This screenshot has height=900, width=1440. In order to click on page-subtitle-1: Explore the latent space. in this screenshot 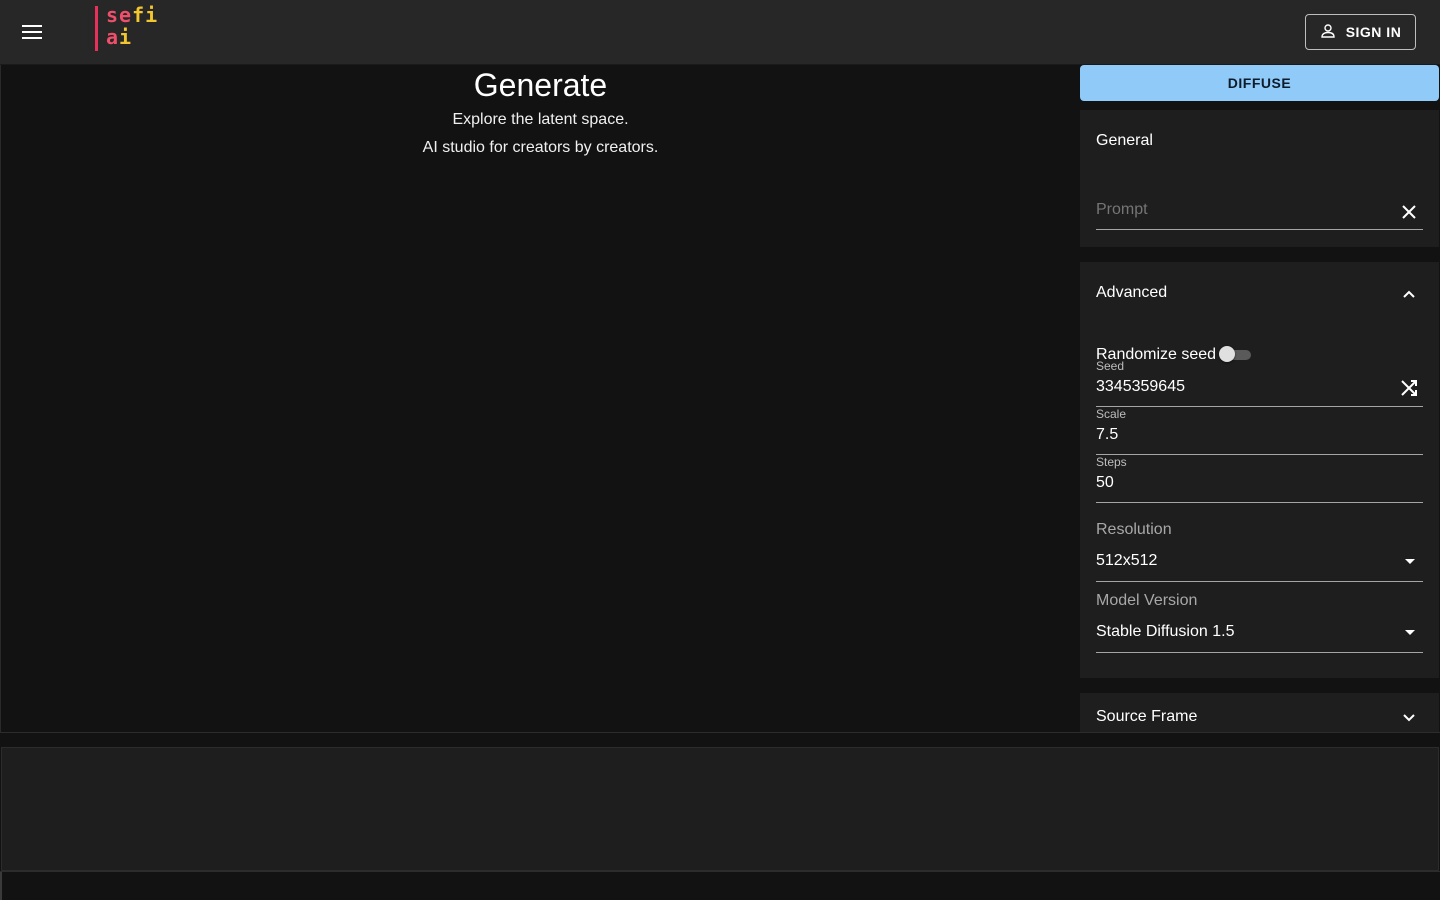, I will do `click(540, 119)`.